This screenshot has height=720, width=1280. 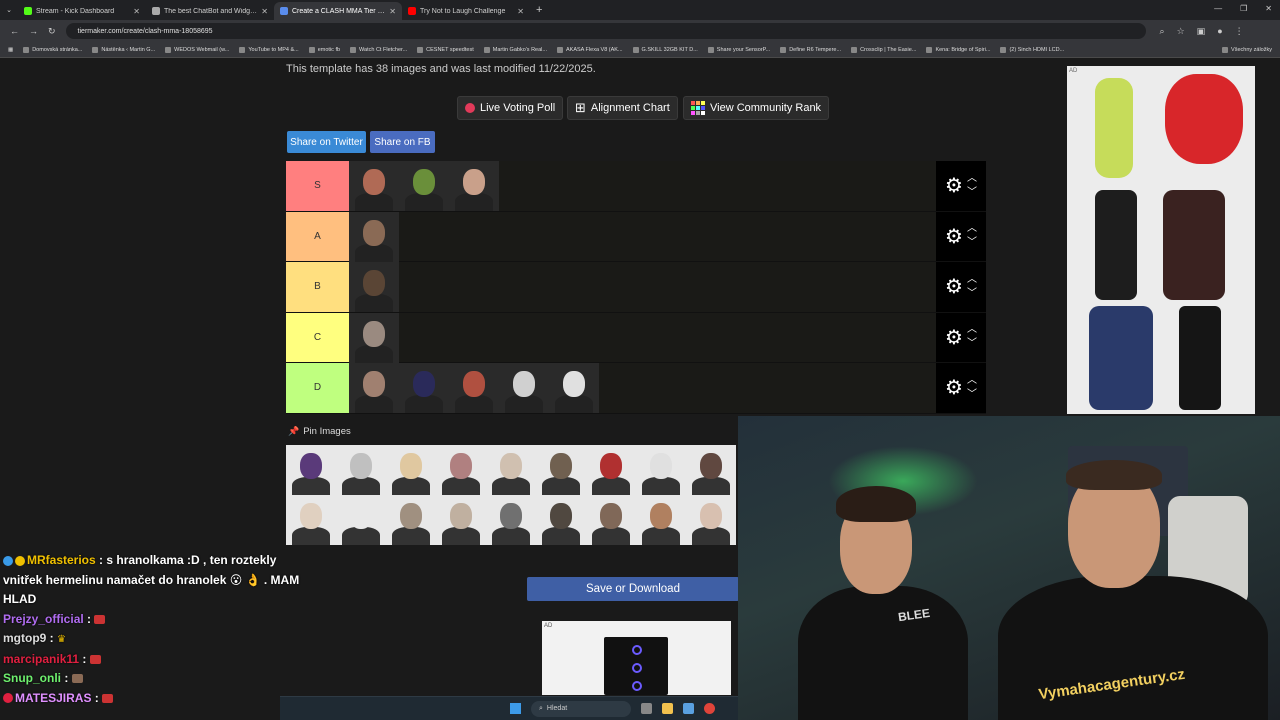 What do you see at coordinates (688, 708) in the screenshot?
I see `store-icon` at bounding box center [688, 708].